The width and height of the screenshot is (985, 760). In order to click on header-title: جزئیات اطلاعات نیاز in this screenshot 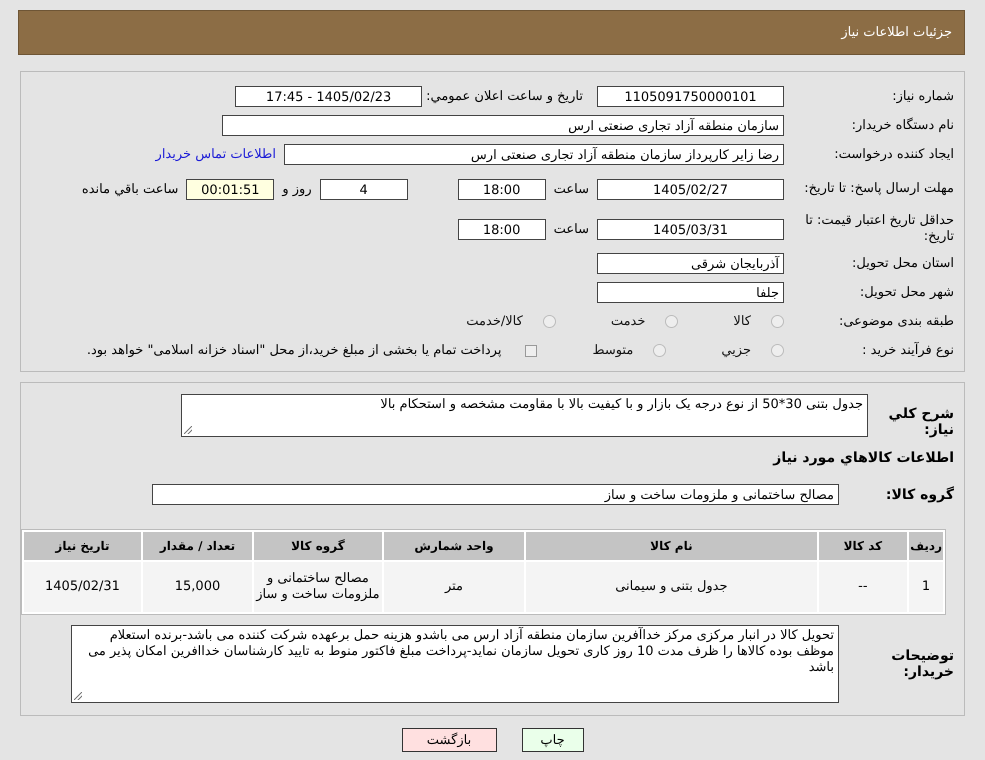, I will do `click(896, 32)`.